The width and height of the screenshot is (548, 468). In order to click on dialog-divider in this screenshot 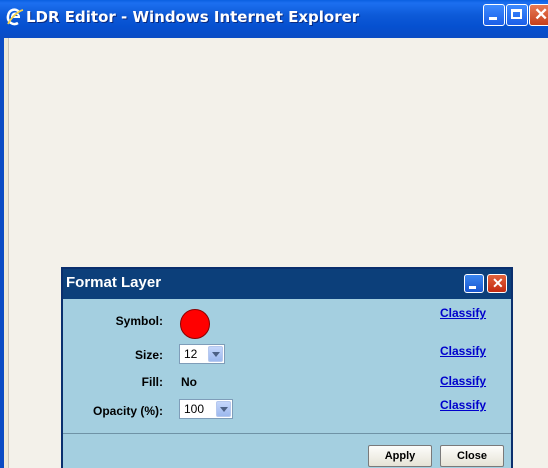, I will do `click(287, 433)`.